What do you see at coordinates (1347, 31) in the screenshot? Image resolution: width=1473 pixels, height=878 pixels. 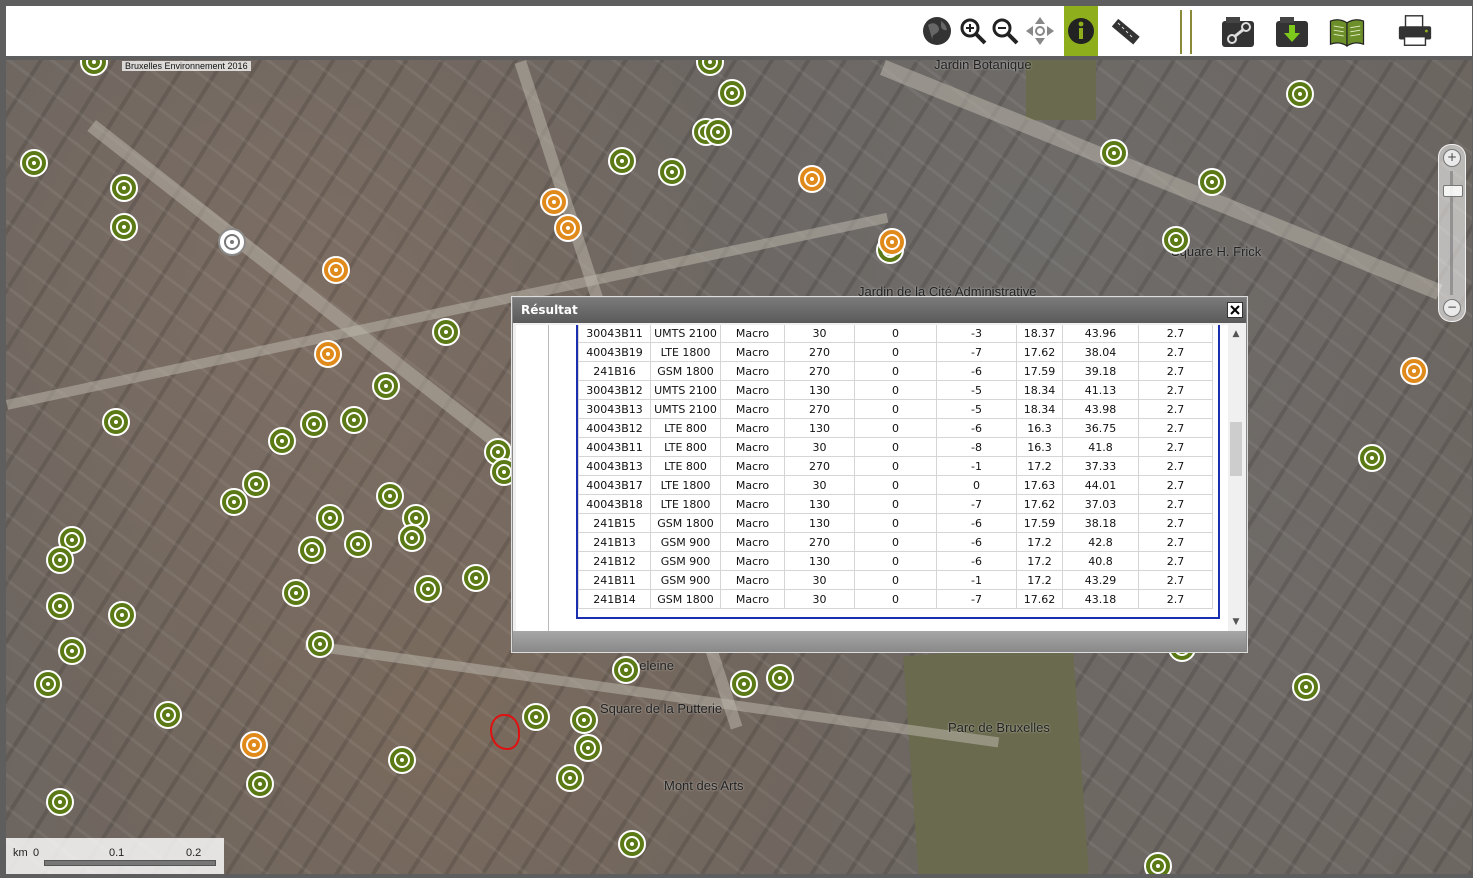 I see `help-book-button` at bounding box center [1347, 31].